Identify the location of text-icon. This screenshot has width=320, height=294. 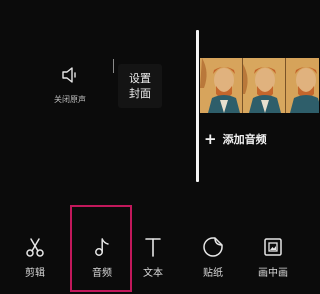
(153, 247).